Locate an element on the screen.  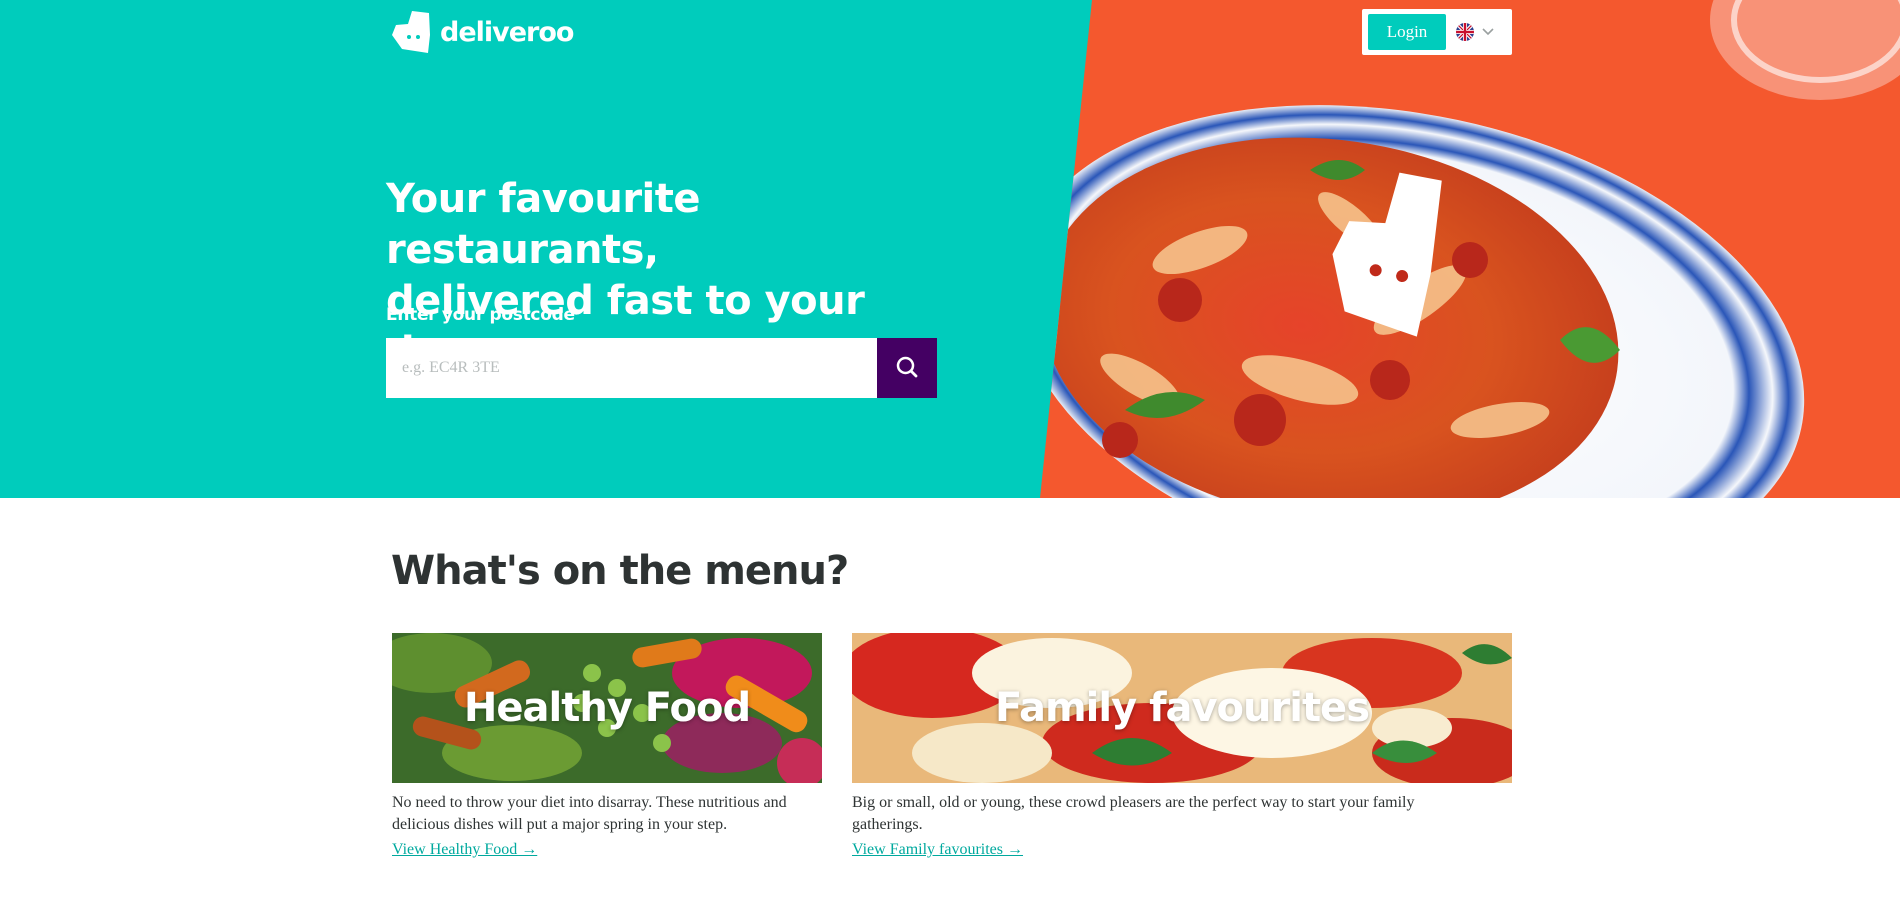
deliveroo-logo: deliveroo is located at coordinates (483, 32).